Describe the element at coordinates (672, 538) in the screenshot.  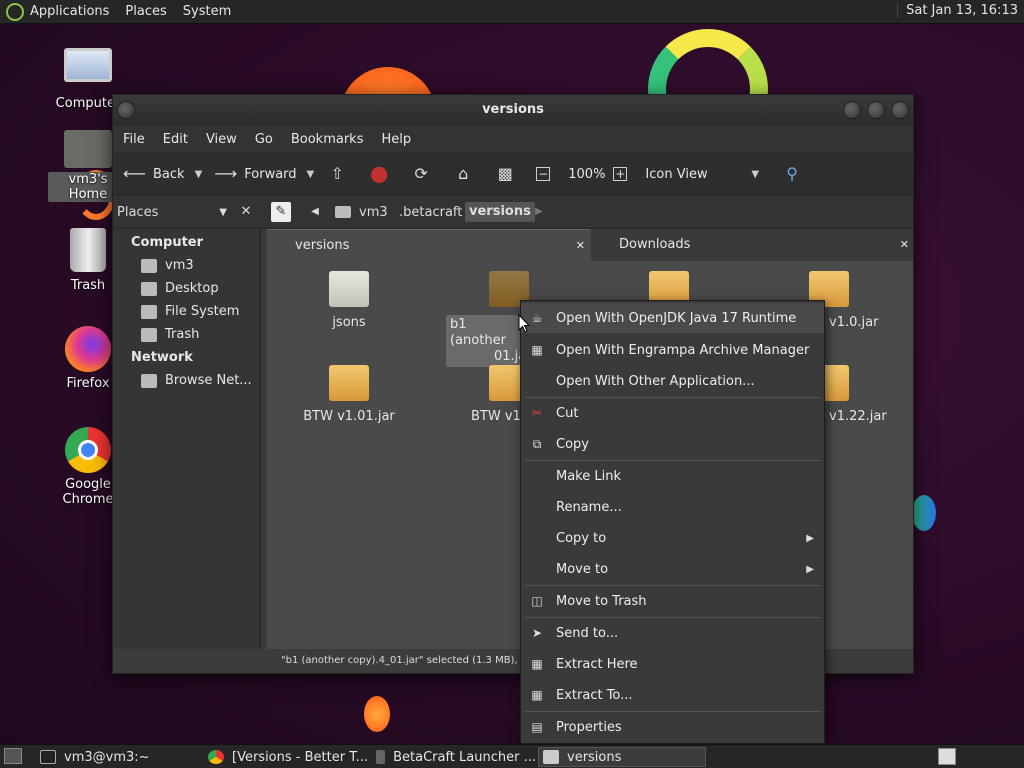
I see `menu-copy-to: Copy to ▶` at that location.